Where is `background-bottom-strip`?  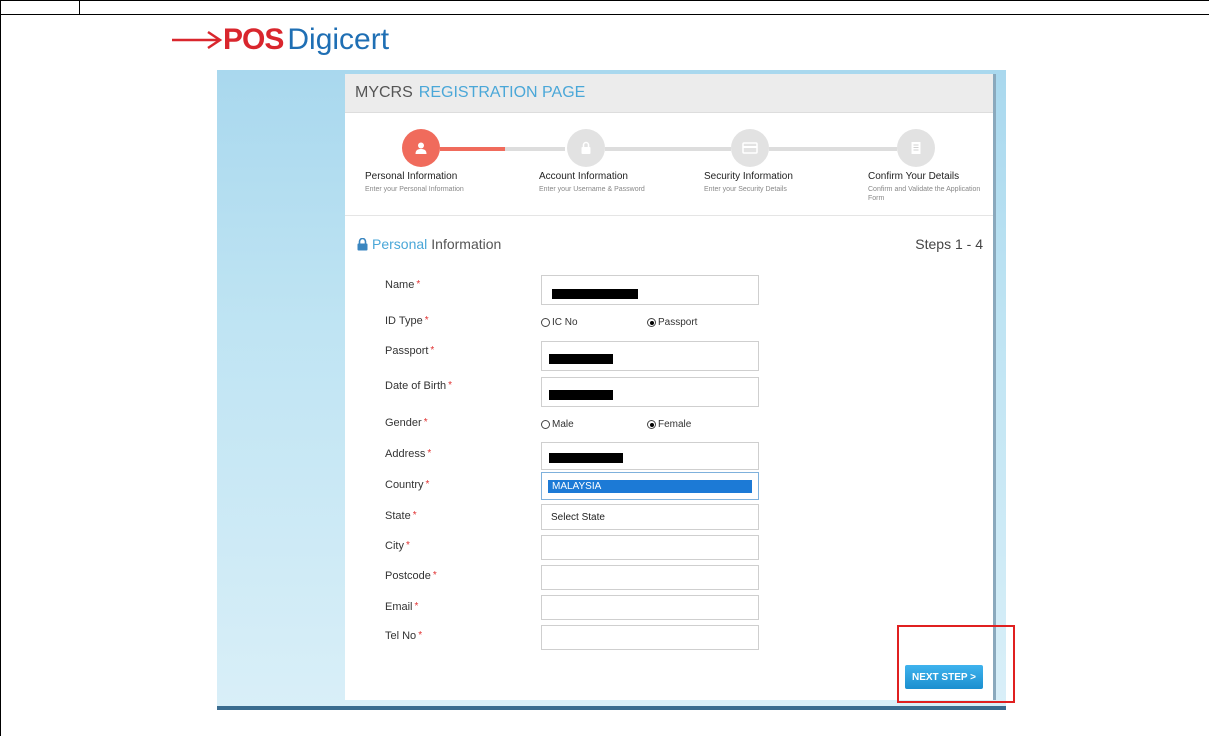 background-bottom-strip is located at coordinates (611, 708).